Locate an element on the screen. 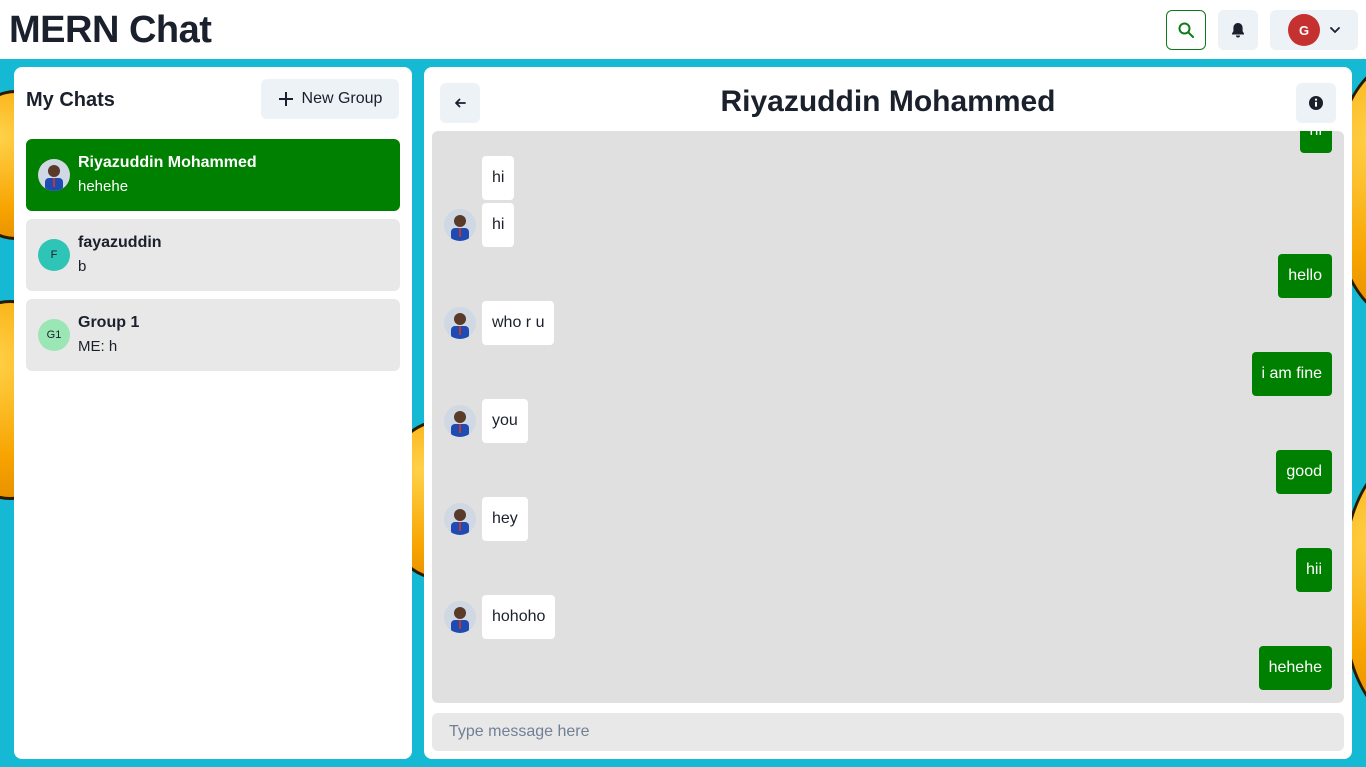 The height and width of the screenshot is (767, 1366). message-bubble-incoming: hey is located at coordinates (505, 519).